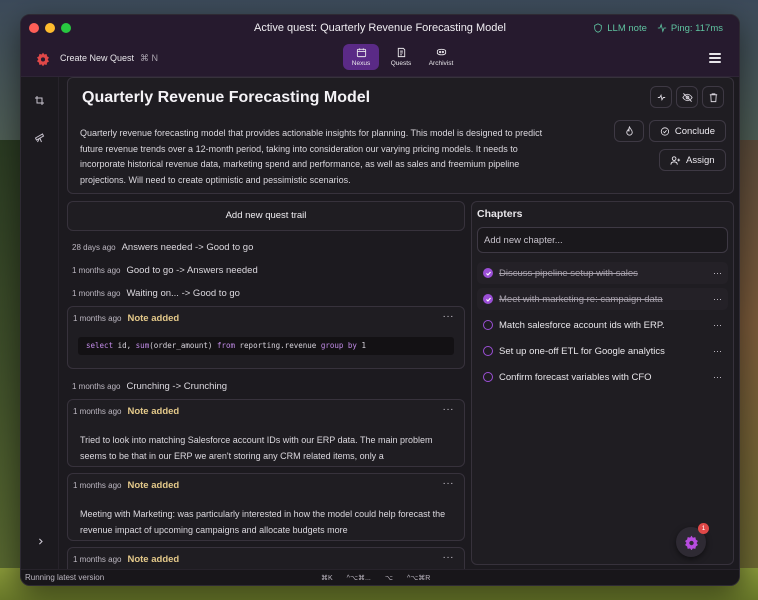 The width and height of the screenshot is (758, 600). Describe the element at coordinates (441, 57) in the screenshot. I see `nav-archivist: Archivist` at that location.